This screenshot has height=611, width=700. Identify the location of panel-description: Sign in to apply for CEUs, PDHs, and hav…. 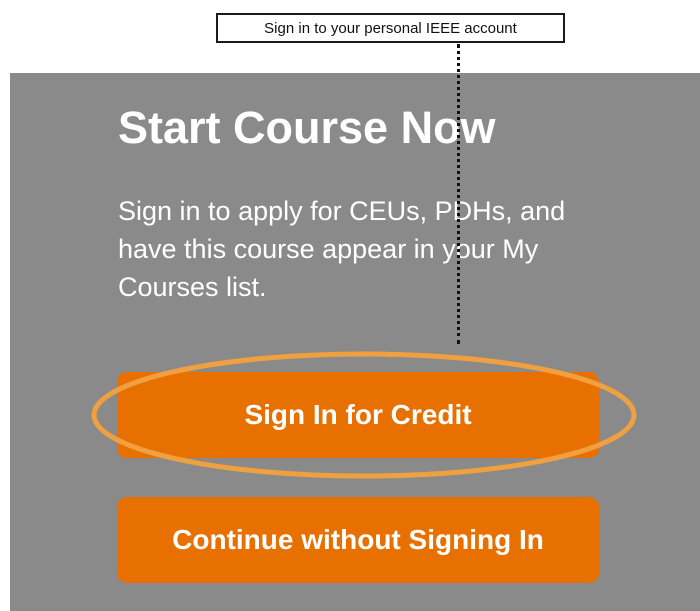
(342, 249).